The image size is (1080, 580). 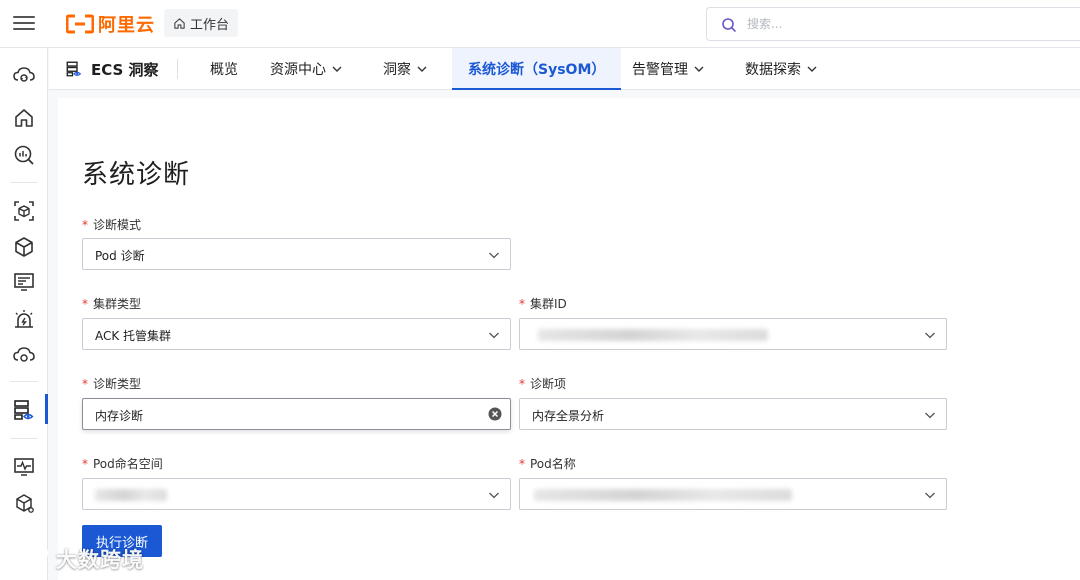 I want to click on cube-icon, so click(x=24, y=247).